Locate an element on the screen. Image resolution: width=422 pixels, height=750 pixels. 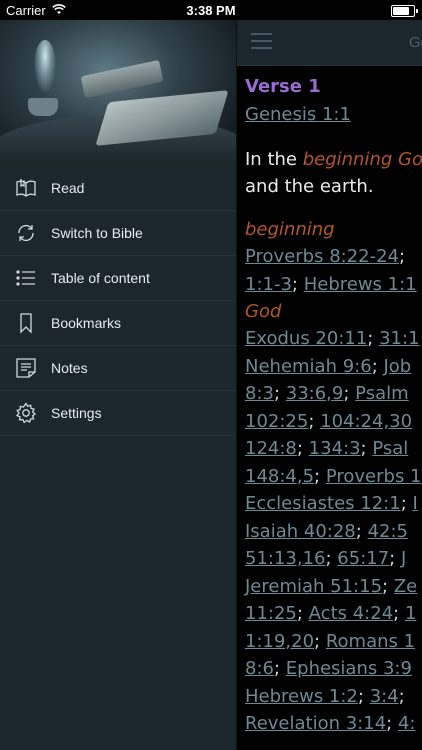
xref-link: 65:17 is located at coordinates (363, 558).